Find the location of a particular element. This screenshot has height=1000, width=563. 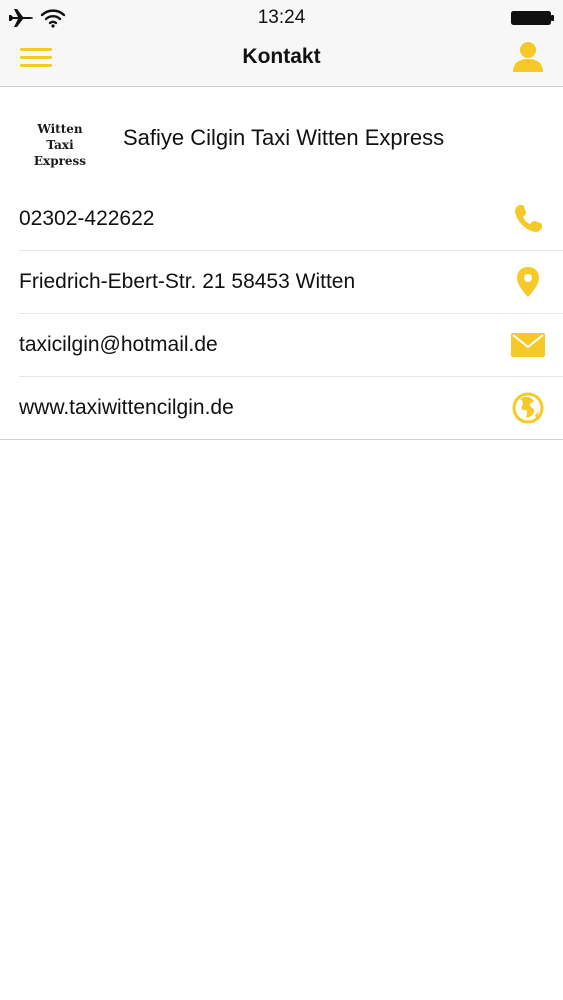

battery-icon is located at coordinates (532, 18).